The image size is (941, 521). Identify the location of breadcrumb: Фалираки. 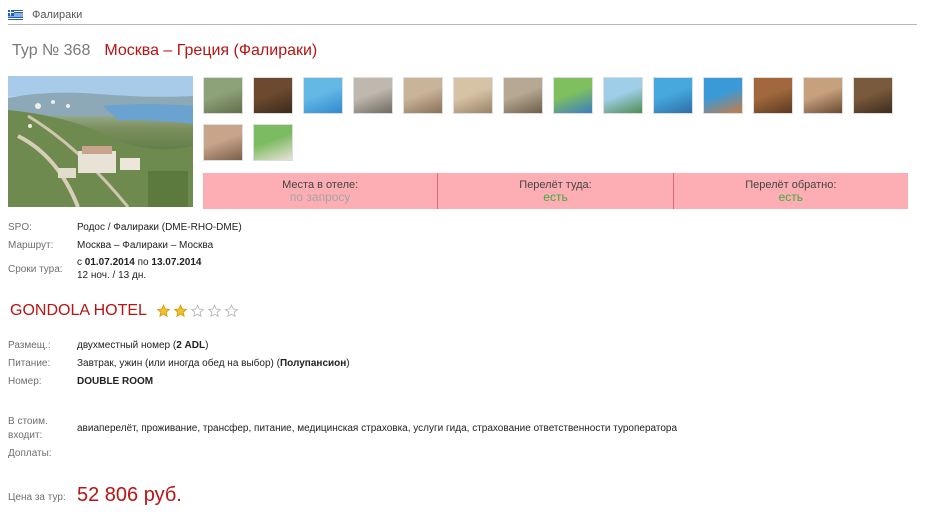
(45, 15).